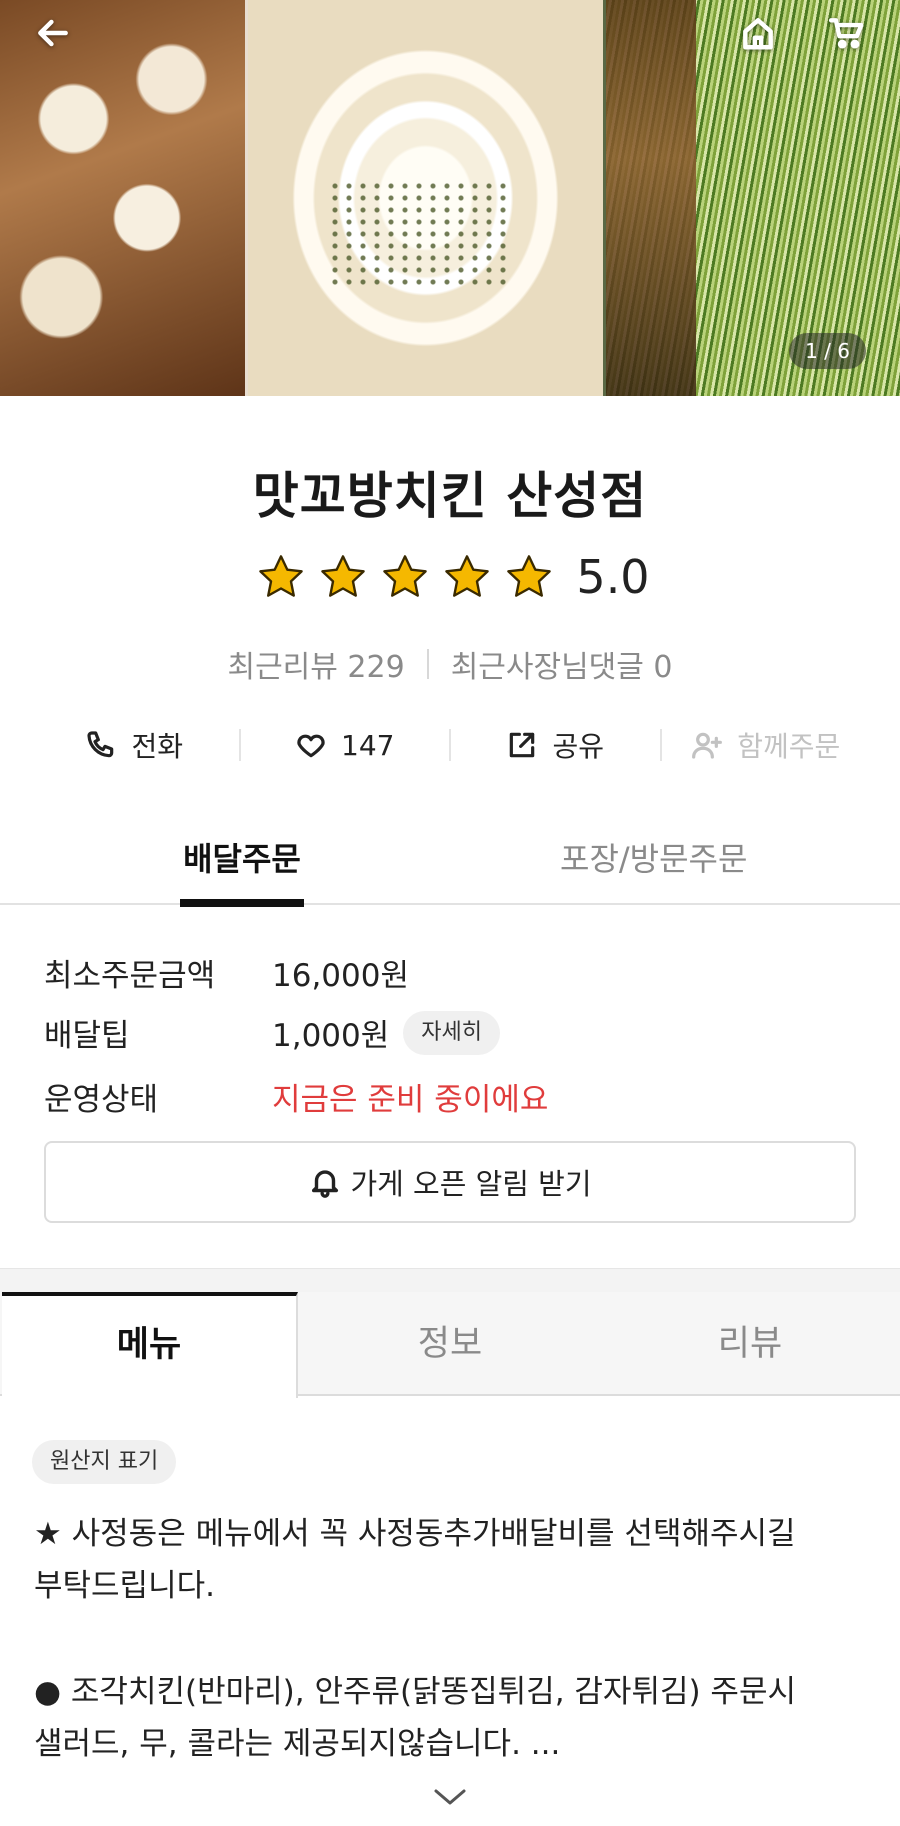  Describe the element at coordinates (450, 861) in the screenshot. I see `order-type-tabs: 배달주문 포장/방문주문` at that location.